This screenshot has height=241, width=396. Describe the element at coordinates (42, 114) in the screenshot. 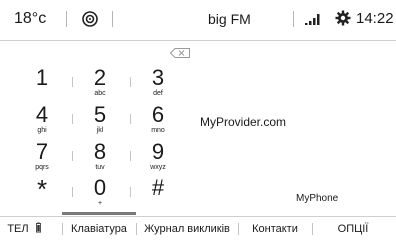

I see `key-digit: 4` at that location.